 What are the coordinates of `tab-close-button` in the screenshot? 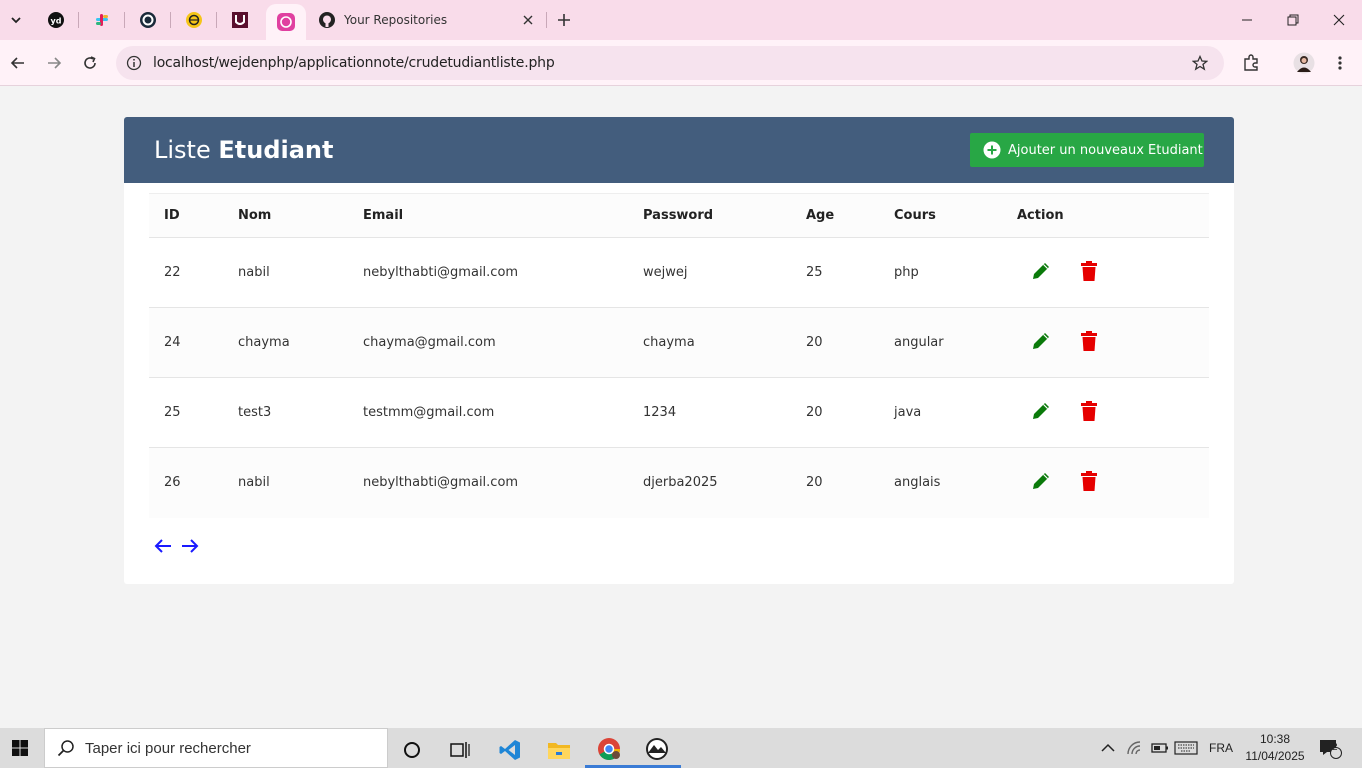 It's located at (528, 20).